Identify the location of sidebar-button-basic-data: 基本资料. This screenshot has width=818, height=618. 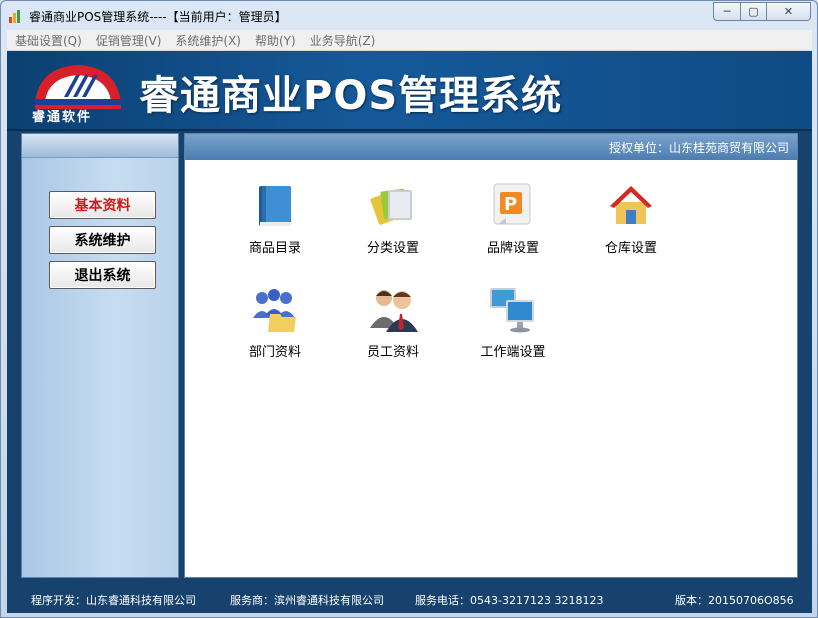
(102, 205).